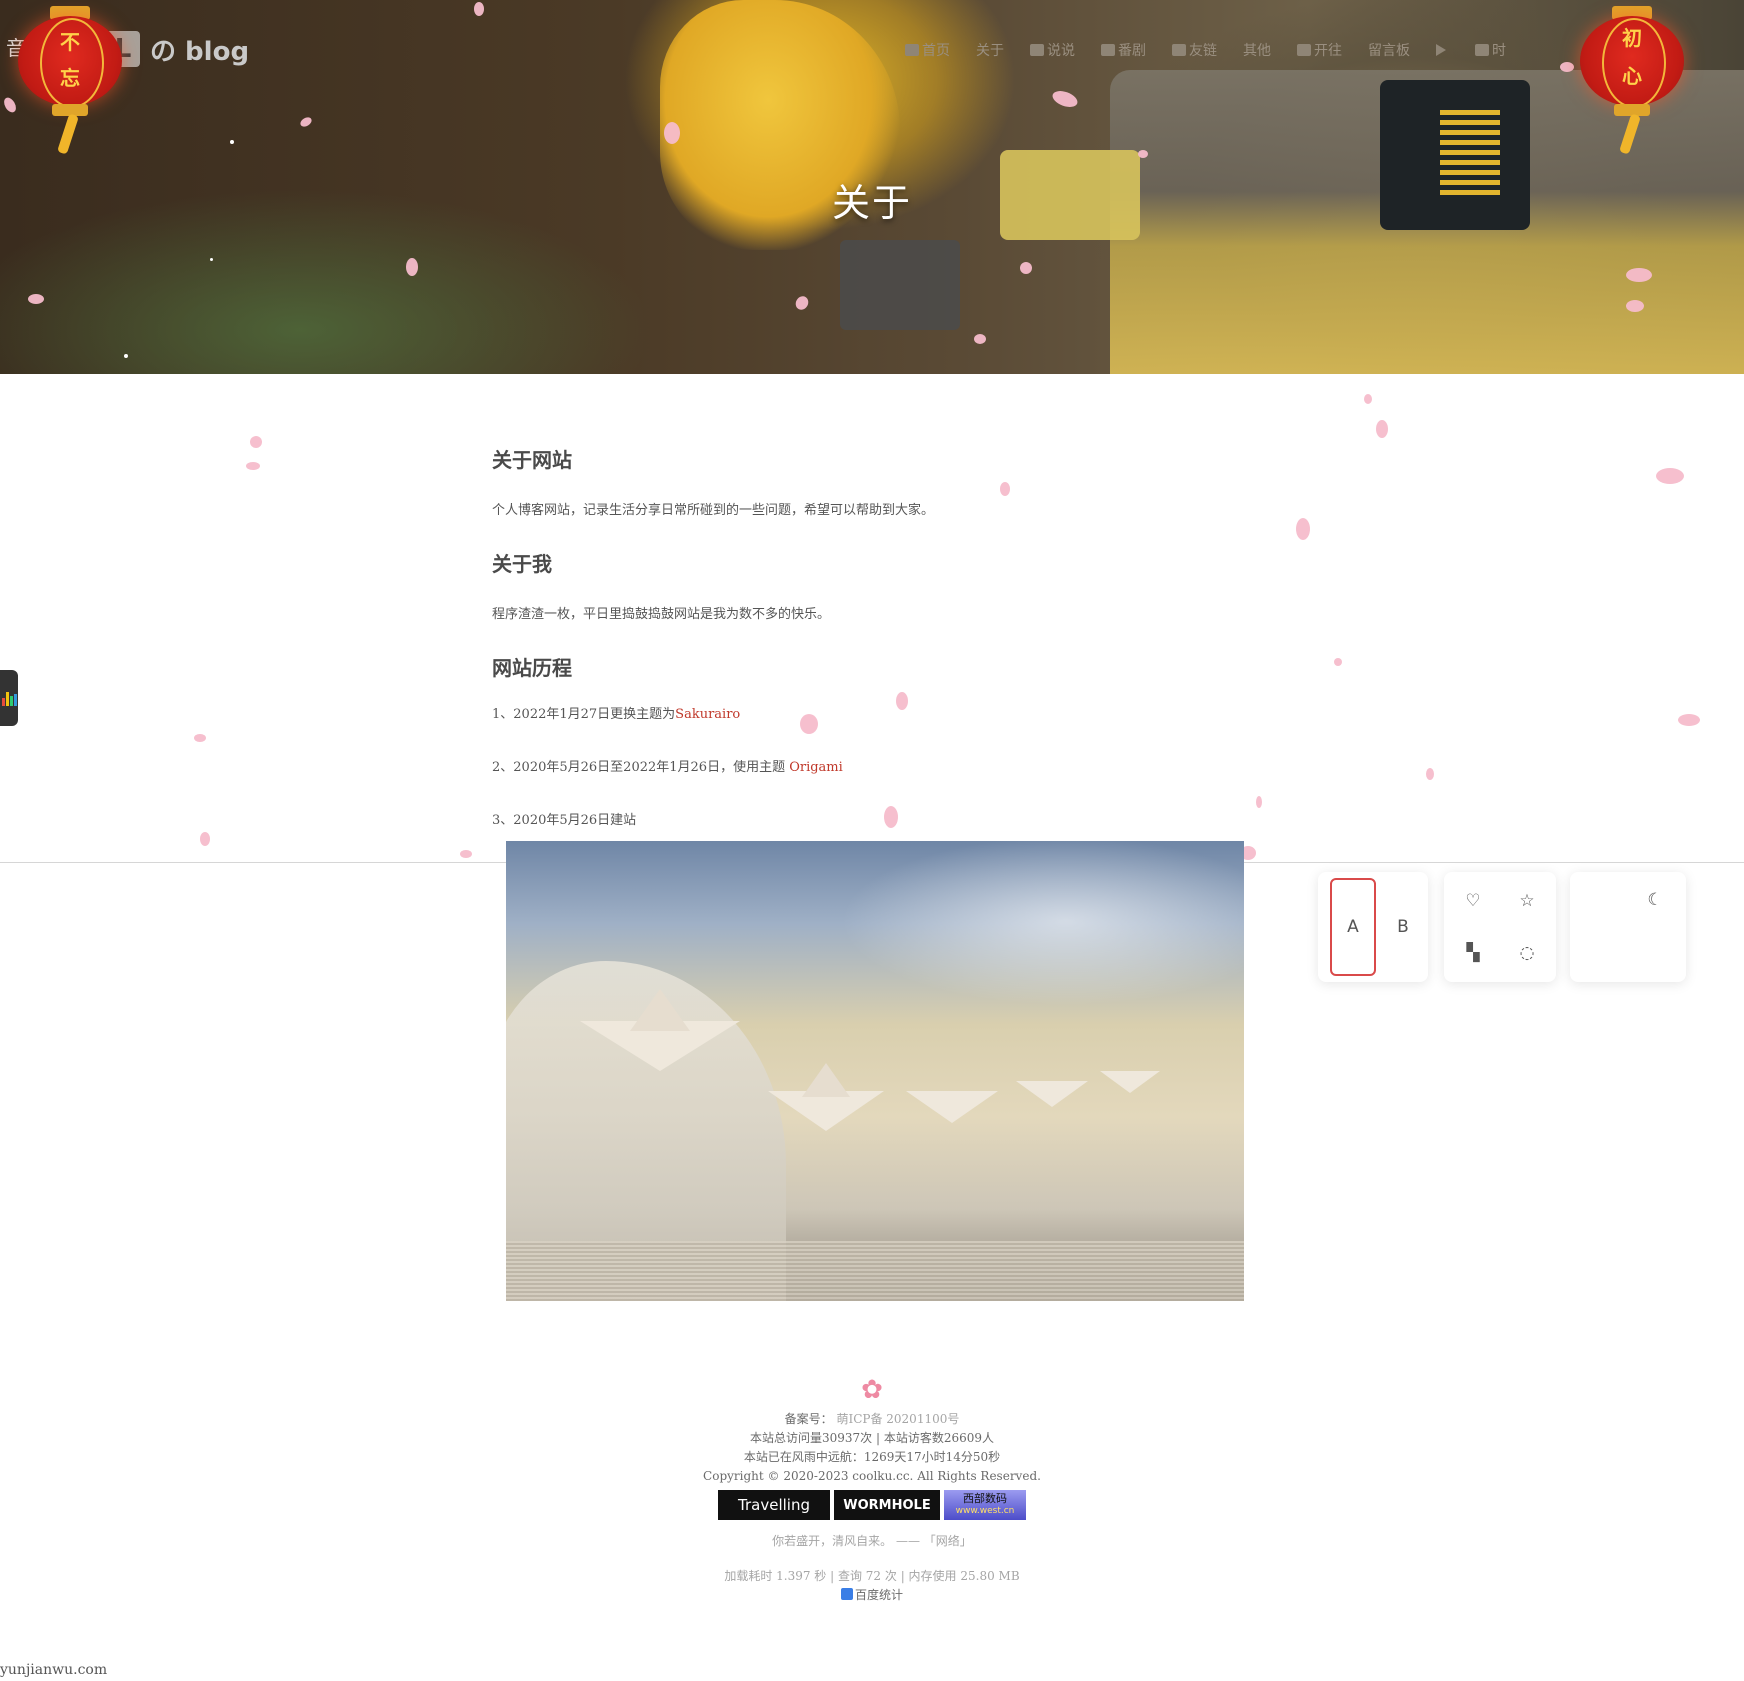 Image resolution: width=1744 pixels, height=1681 pixels. What do you see at coordinates (990, 50) in the screenshot?
I see `nav-item-about: 关于` at bounding box center [990, 50].